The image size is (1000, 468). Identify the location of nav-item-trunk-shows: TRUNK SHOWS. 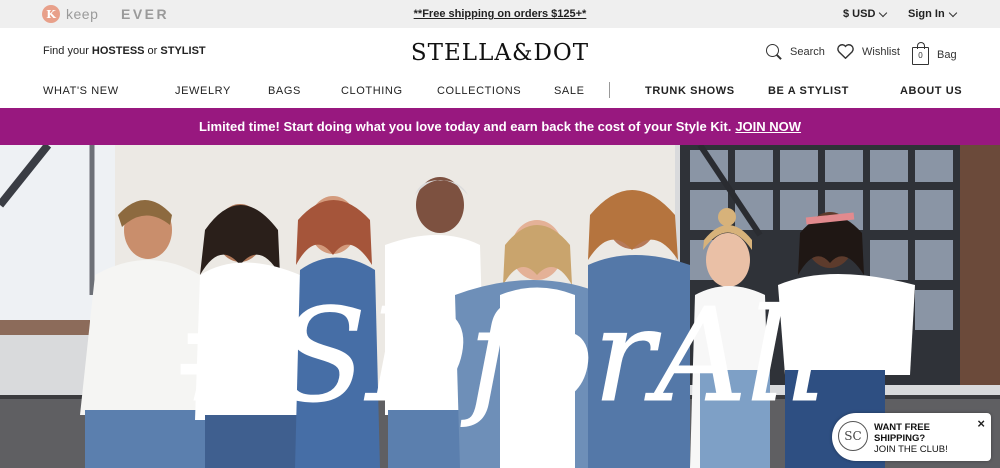
(690, 91).